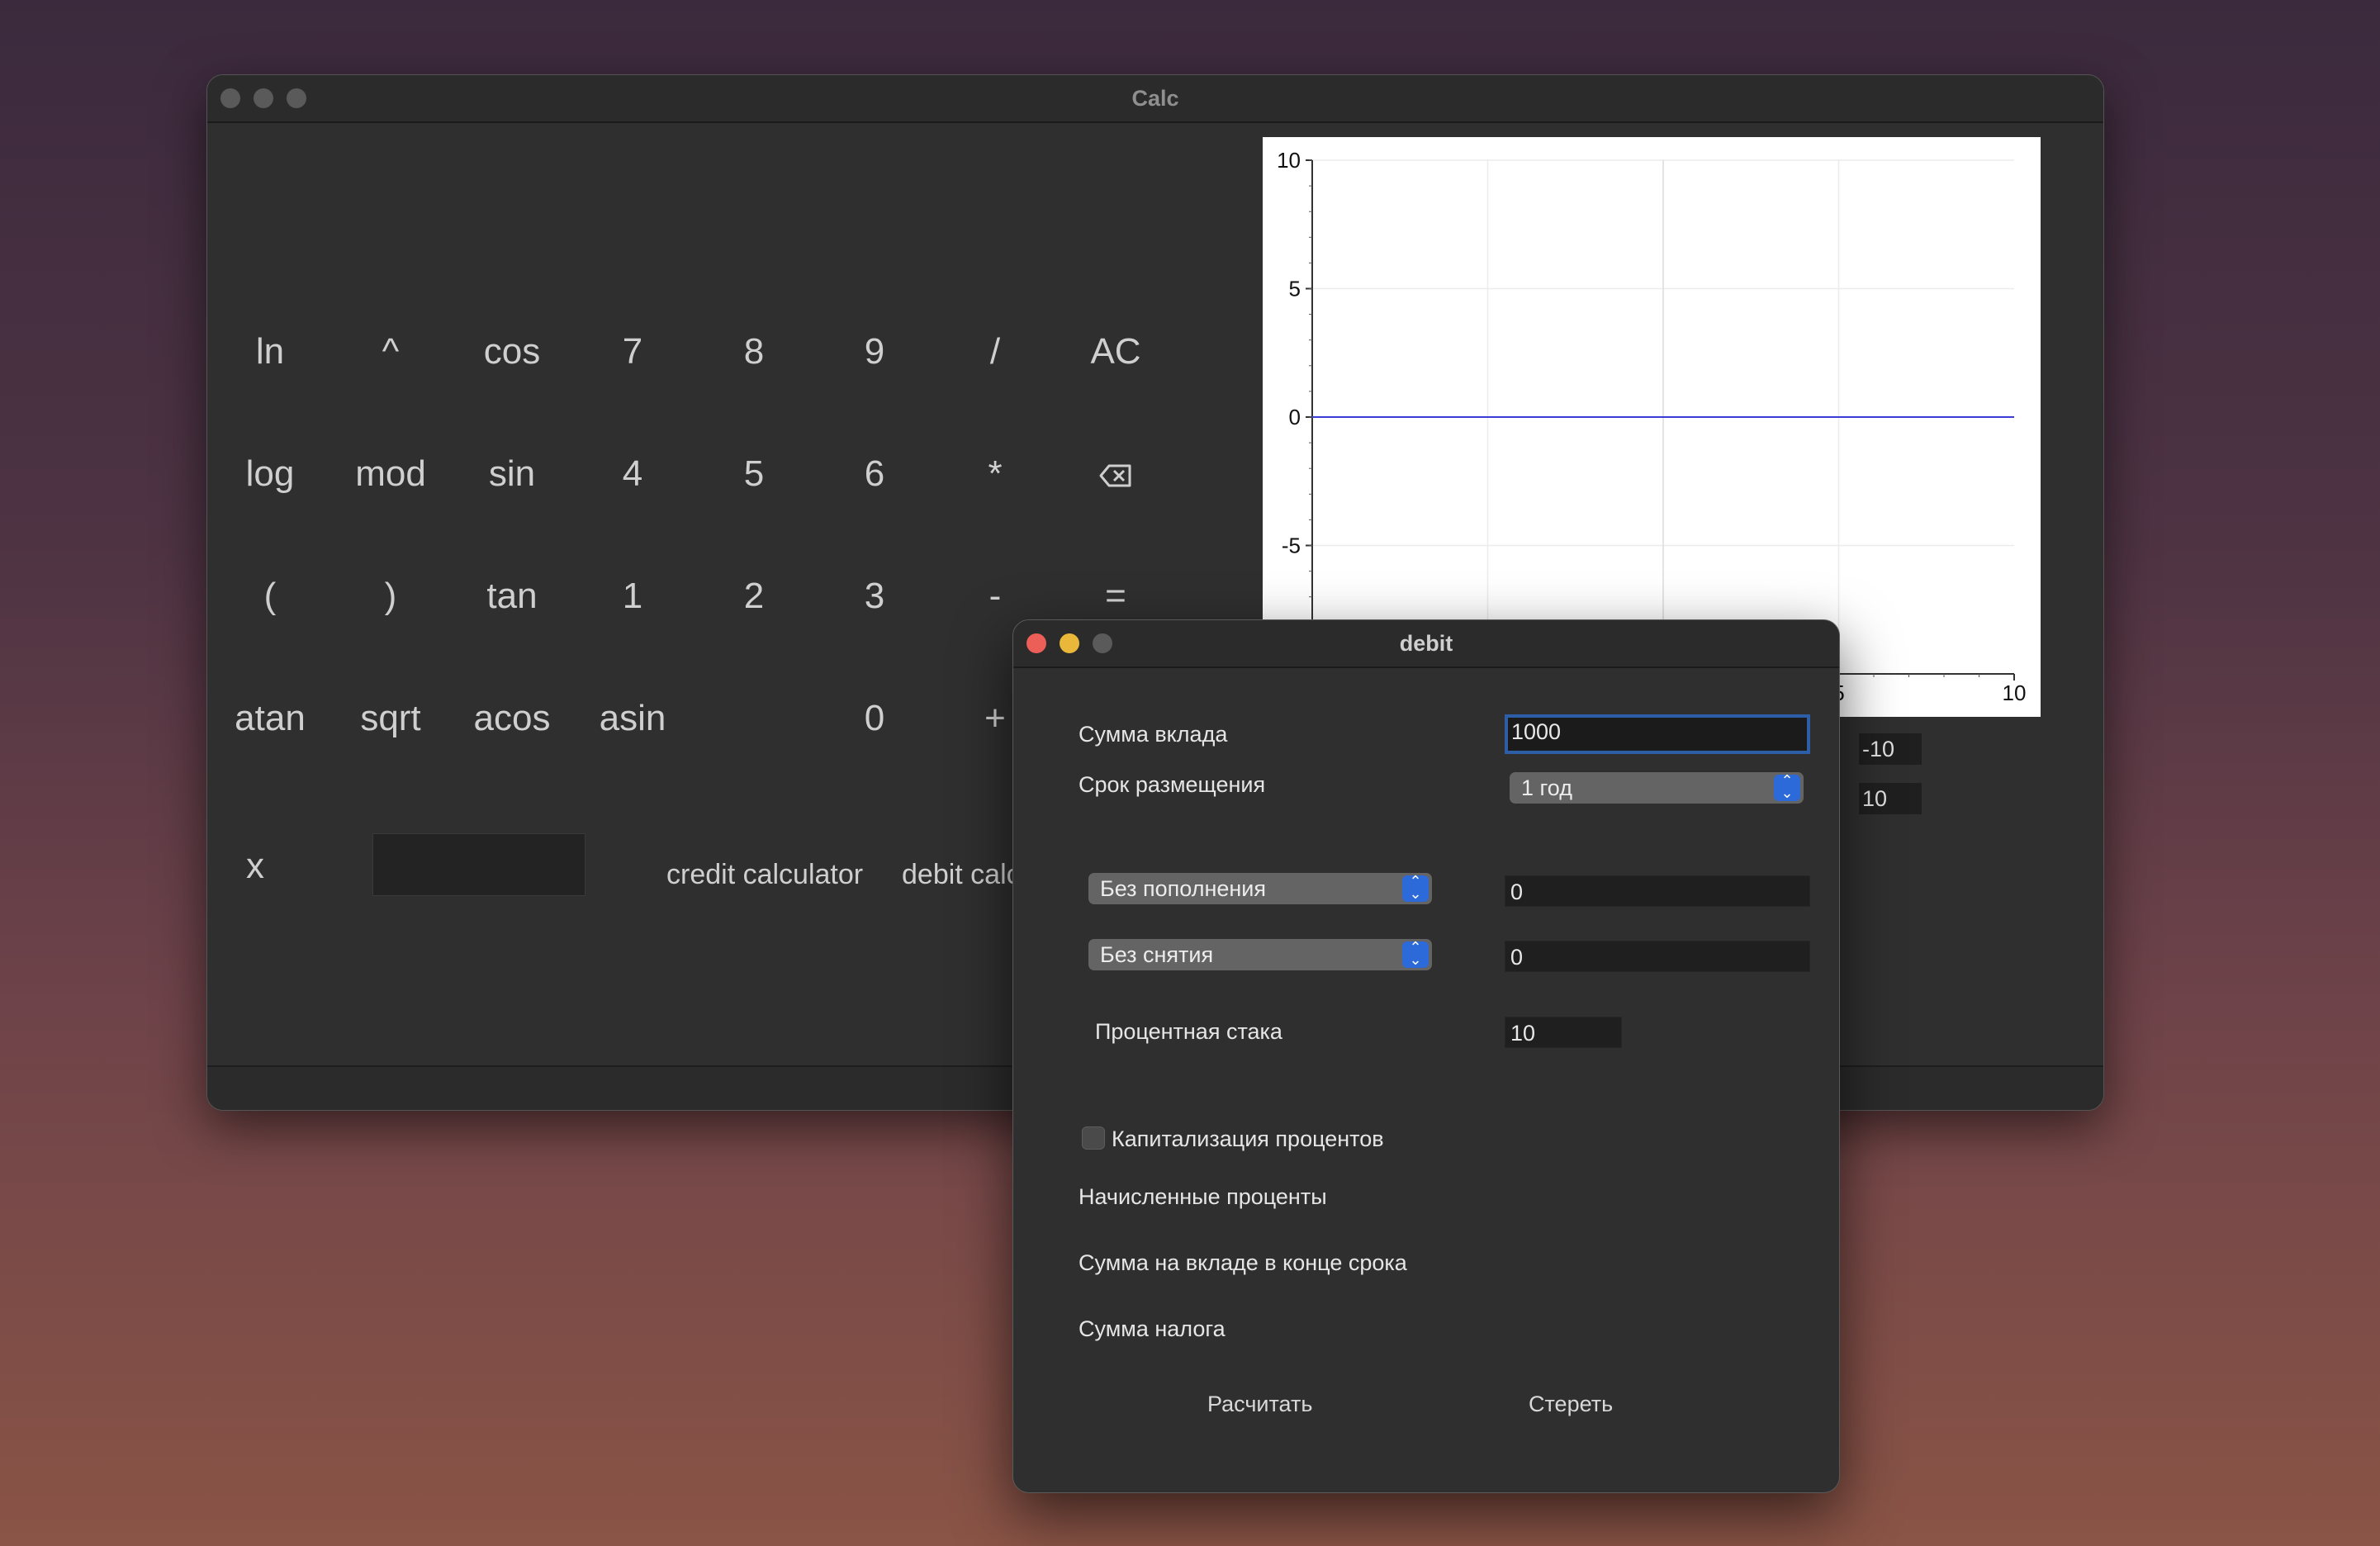 This screenshot has width=2380, height=1546. I want to click on x-max-input: 10, so click(1890, 798).